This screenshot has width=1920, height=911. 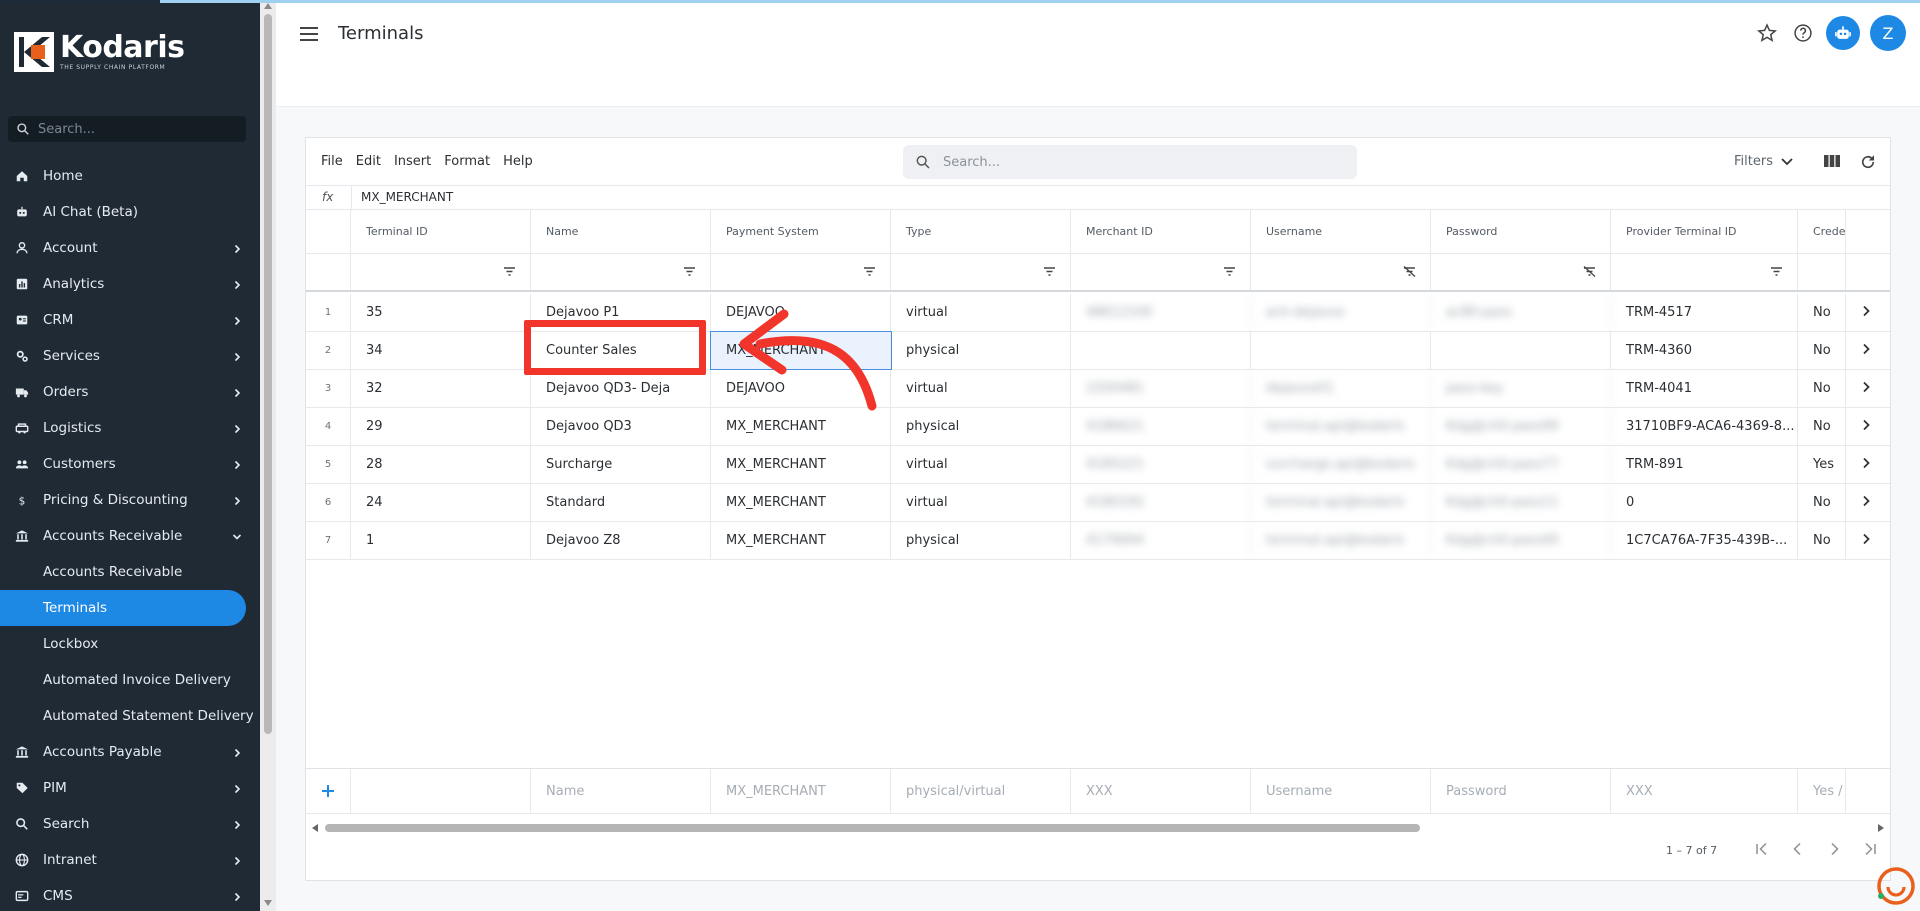 I want to click on sidebar-item-home: Home, so click(x=130, y=176).